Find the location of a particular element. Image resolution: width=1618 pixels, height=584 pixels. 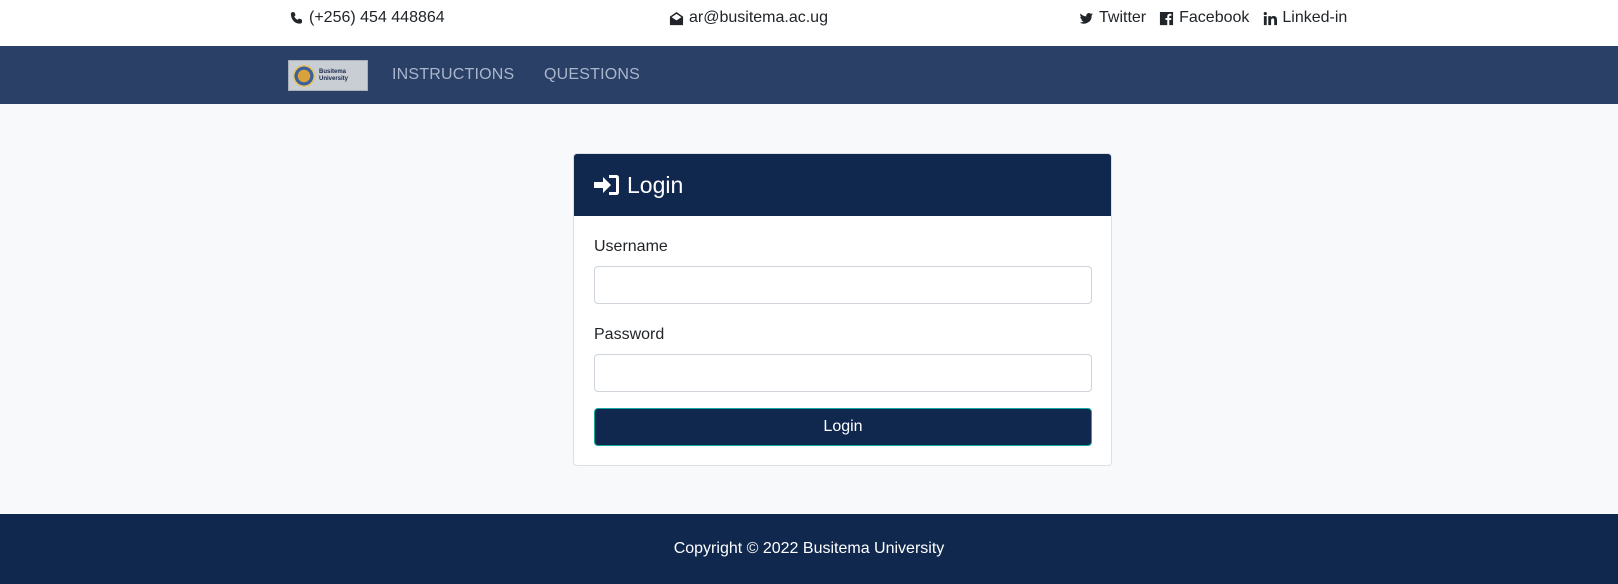

password-input is located at coordinates (843, 373).